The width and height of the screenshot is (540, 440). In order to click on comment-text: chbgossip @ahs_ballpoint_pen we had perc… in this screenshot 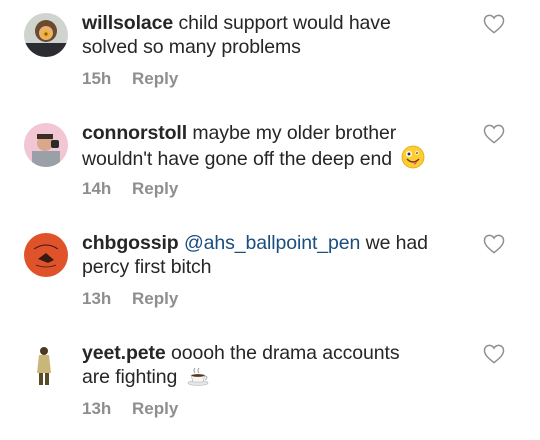, I will do `click(267, 255)`.